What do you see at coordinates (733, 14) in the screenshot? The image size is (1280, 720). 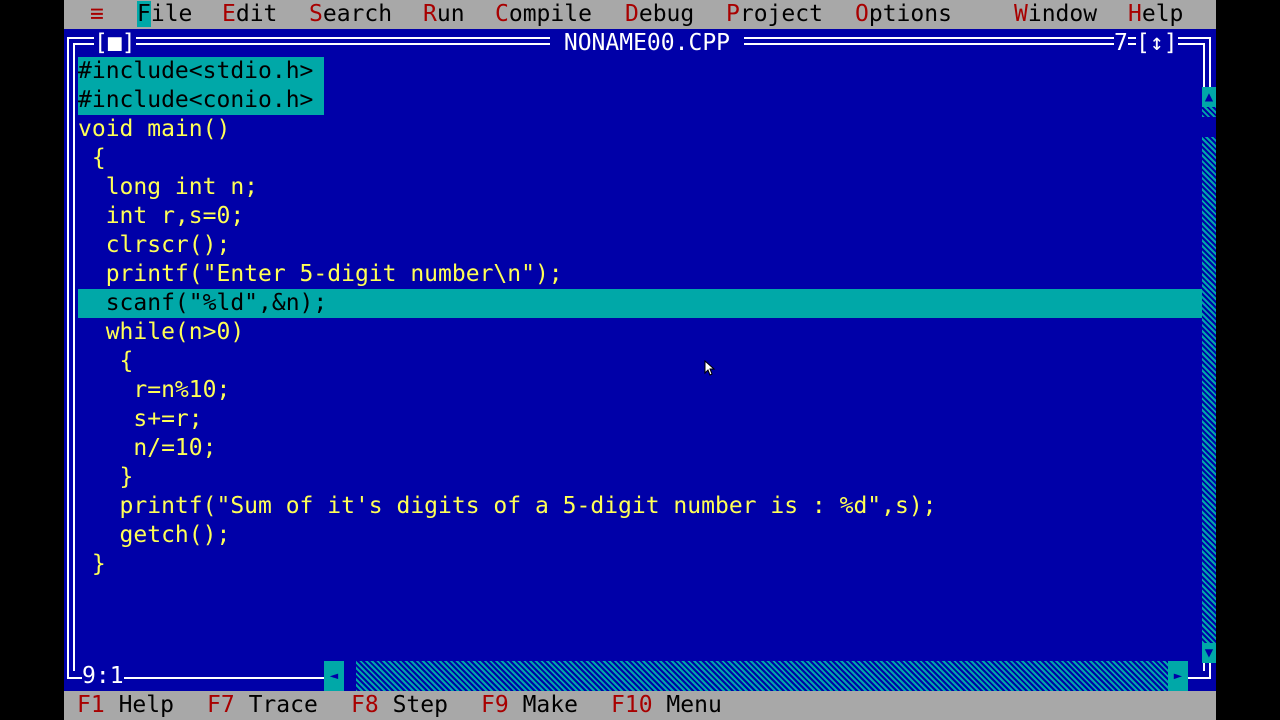 I see `menu-project-hotkey: P` at bounding box center [733, 14].